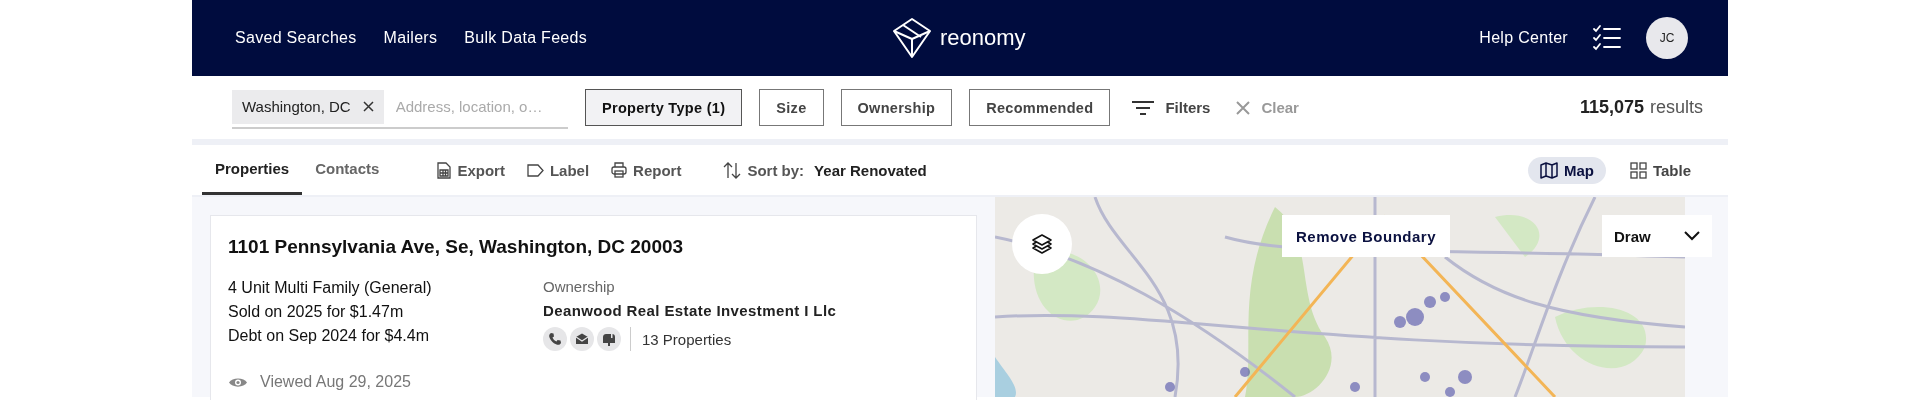 The image size is (1920, 400). What do you see at coordinates (791, 107) in the screenshot?
I see `filter-button: Size` at bounding box center [791, 107].